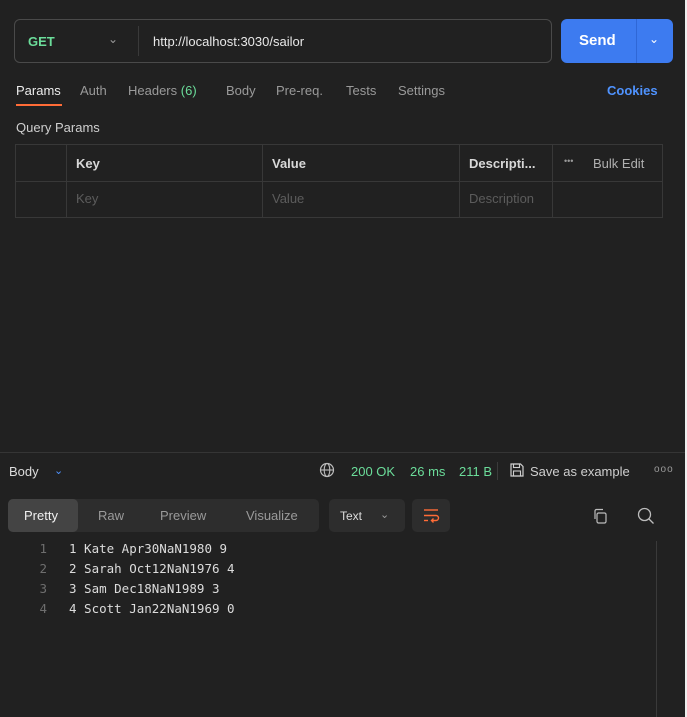  What do you see at coordinates (58, 127) in the screenshot?
I see `query-params-title: Query Params` at bounding box center [58, 127].